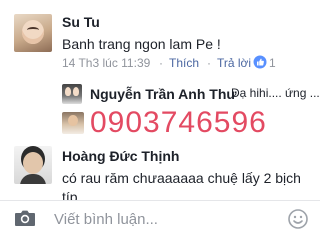 This screenshot has height=244, width=320. Describe the element at coordinates (298, 219) in the screenshot. I see `smile-icon` at that location.